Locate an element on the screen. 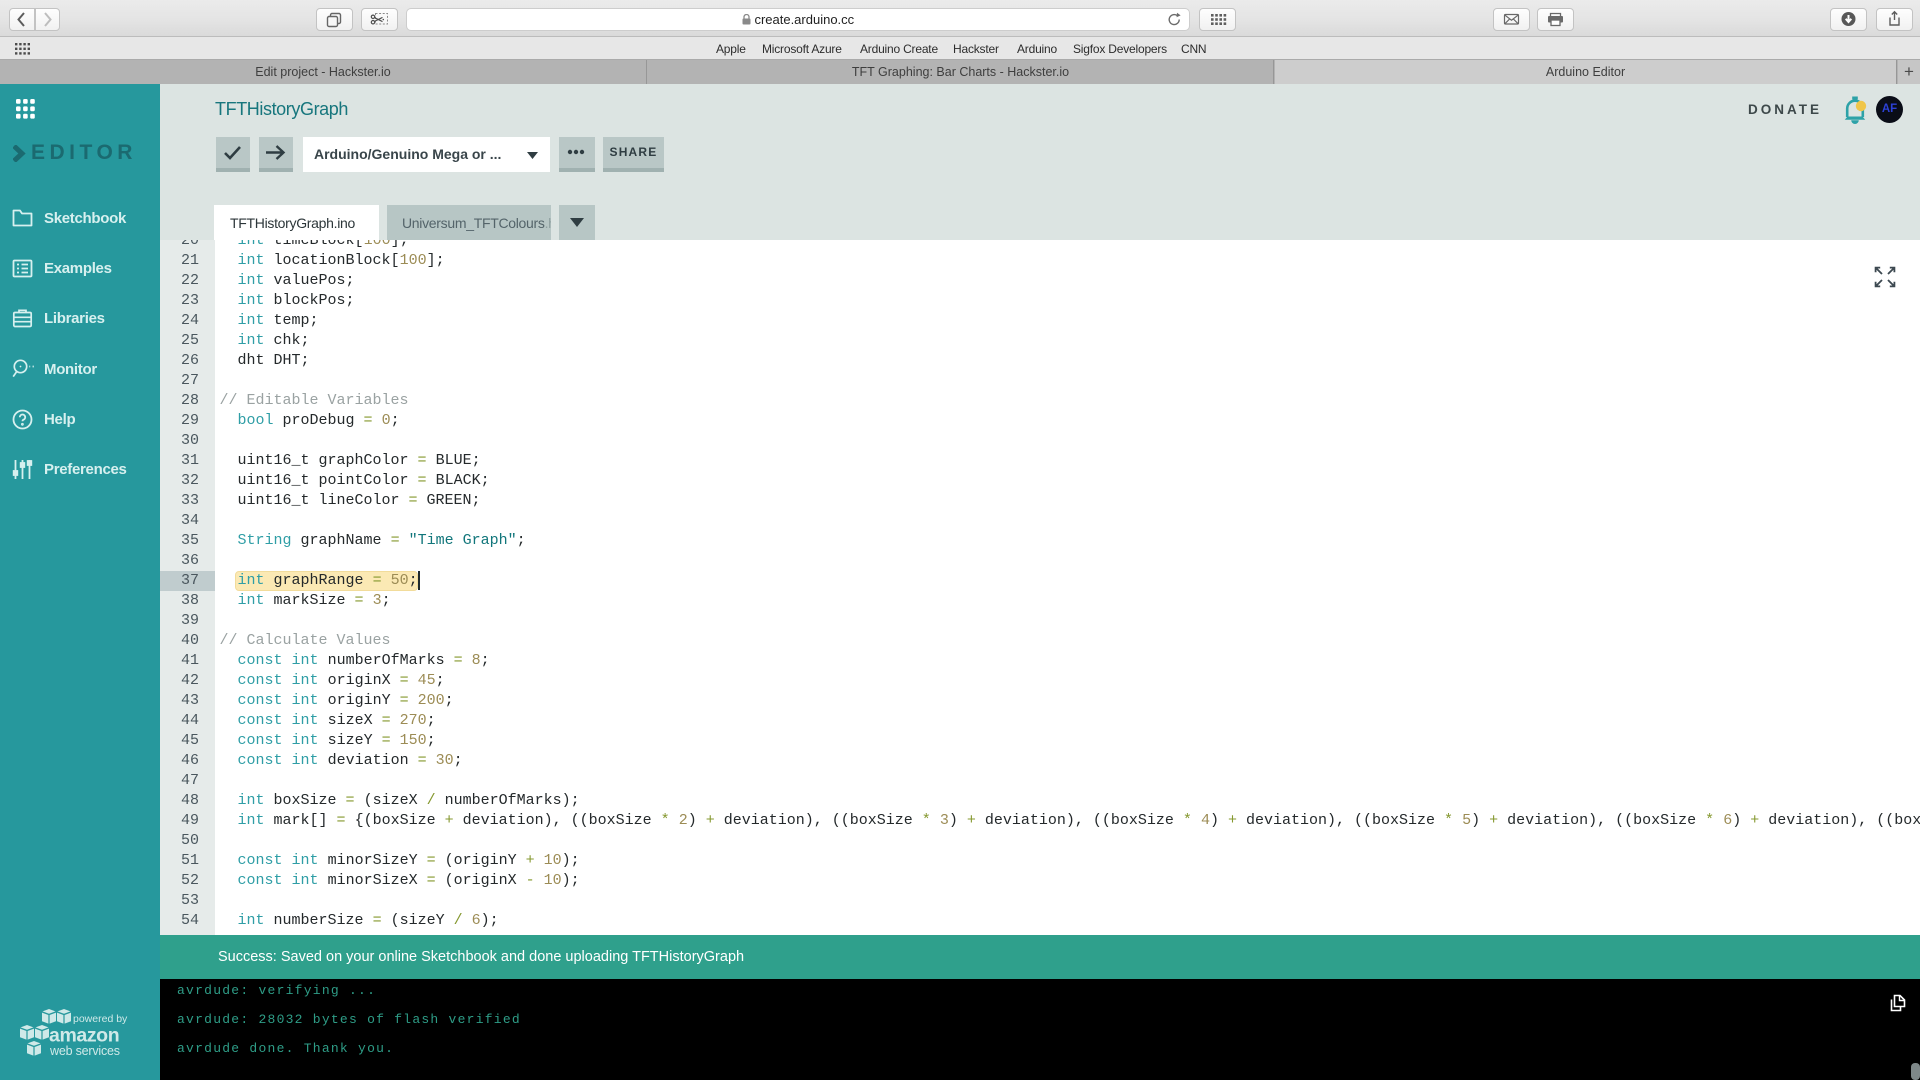 Image resolution: width=1920 pixels, height=1080 pixels. svg-text: powered by is located at coordinates (100, 1019).